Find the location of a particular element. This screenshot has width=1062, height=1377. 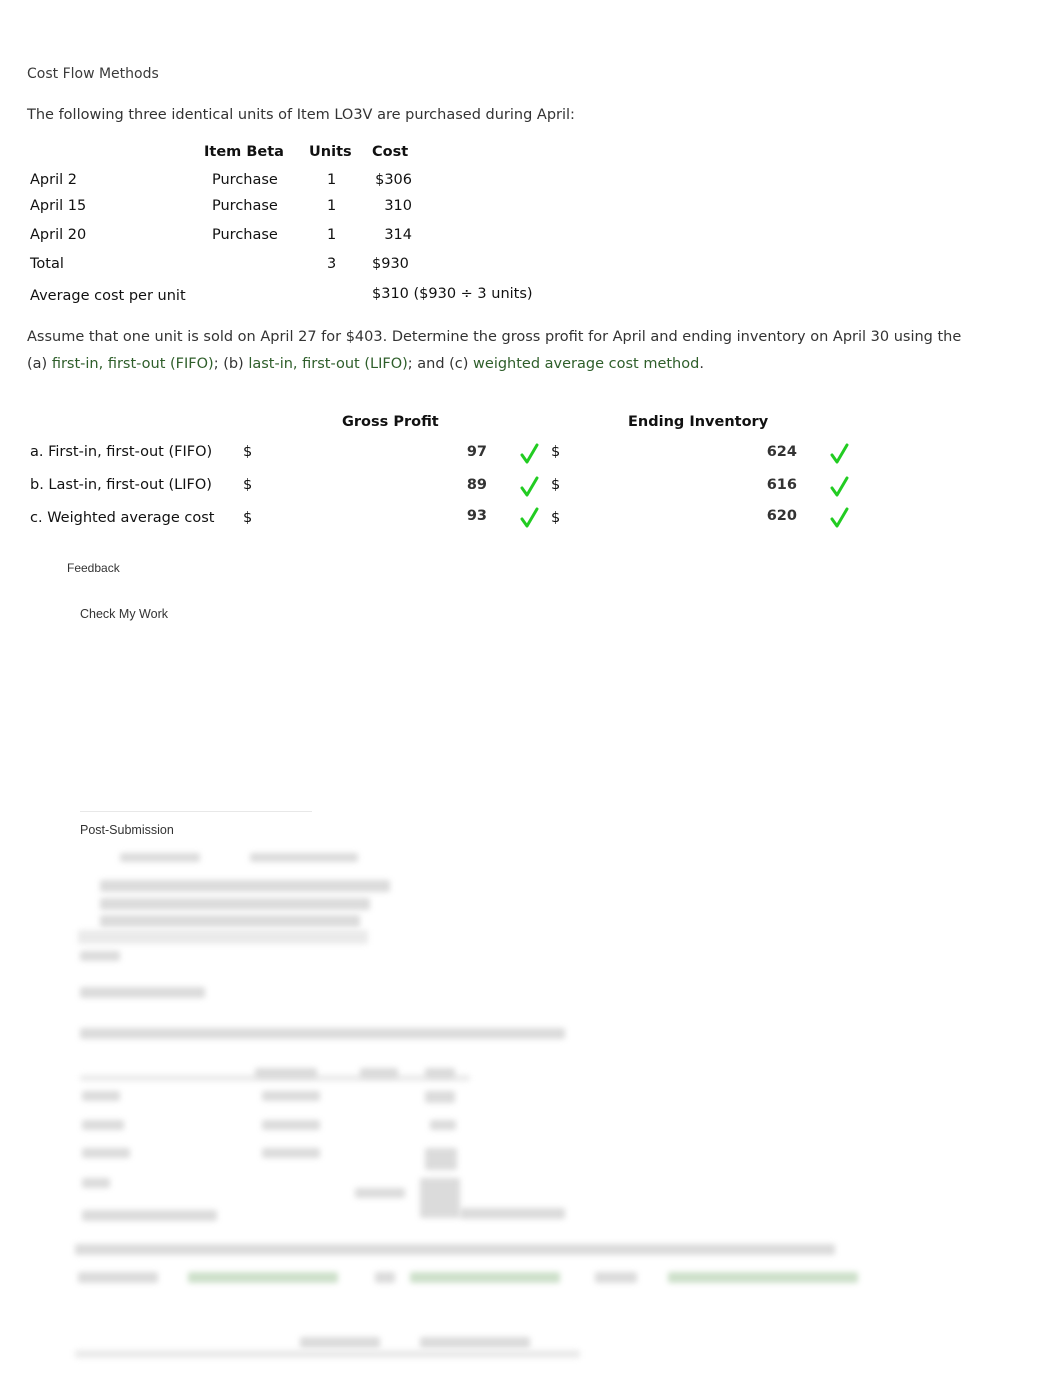

check-my-work-button: Check My Work is located at coordinates (124, 614).